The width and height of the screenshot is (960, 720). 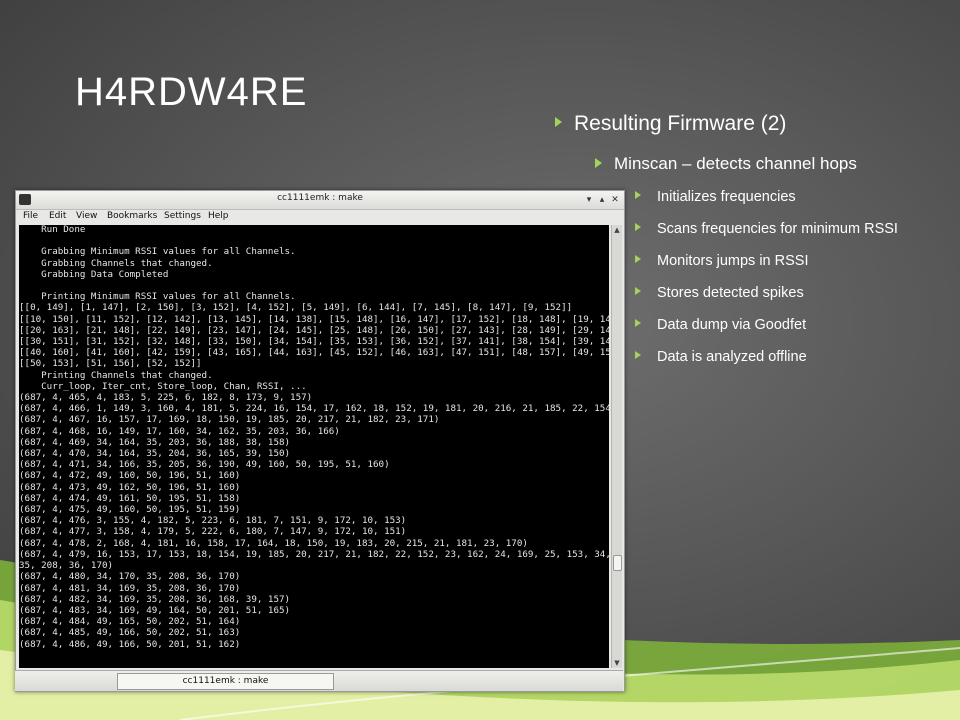 I want to click on bullet-level-3: Data dump via Goodfet, so click(x=720, y=325).